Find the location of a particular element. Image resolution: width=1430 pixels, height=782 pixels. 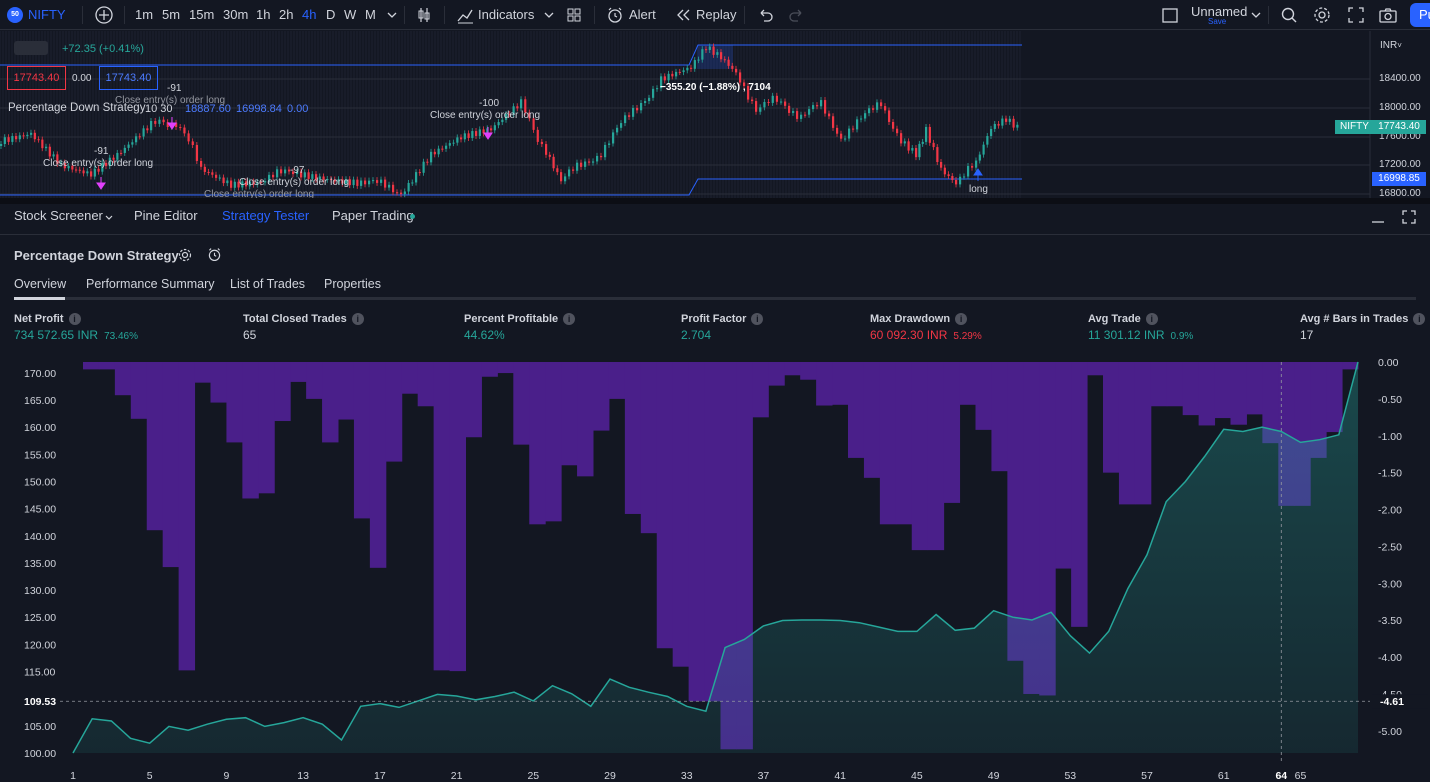

layout-grid-icon is located at coordinates (574, 15).